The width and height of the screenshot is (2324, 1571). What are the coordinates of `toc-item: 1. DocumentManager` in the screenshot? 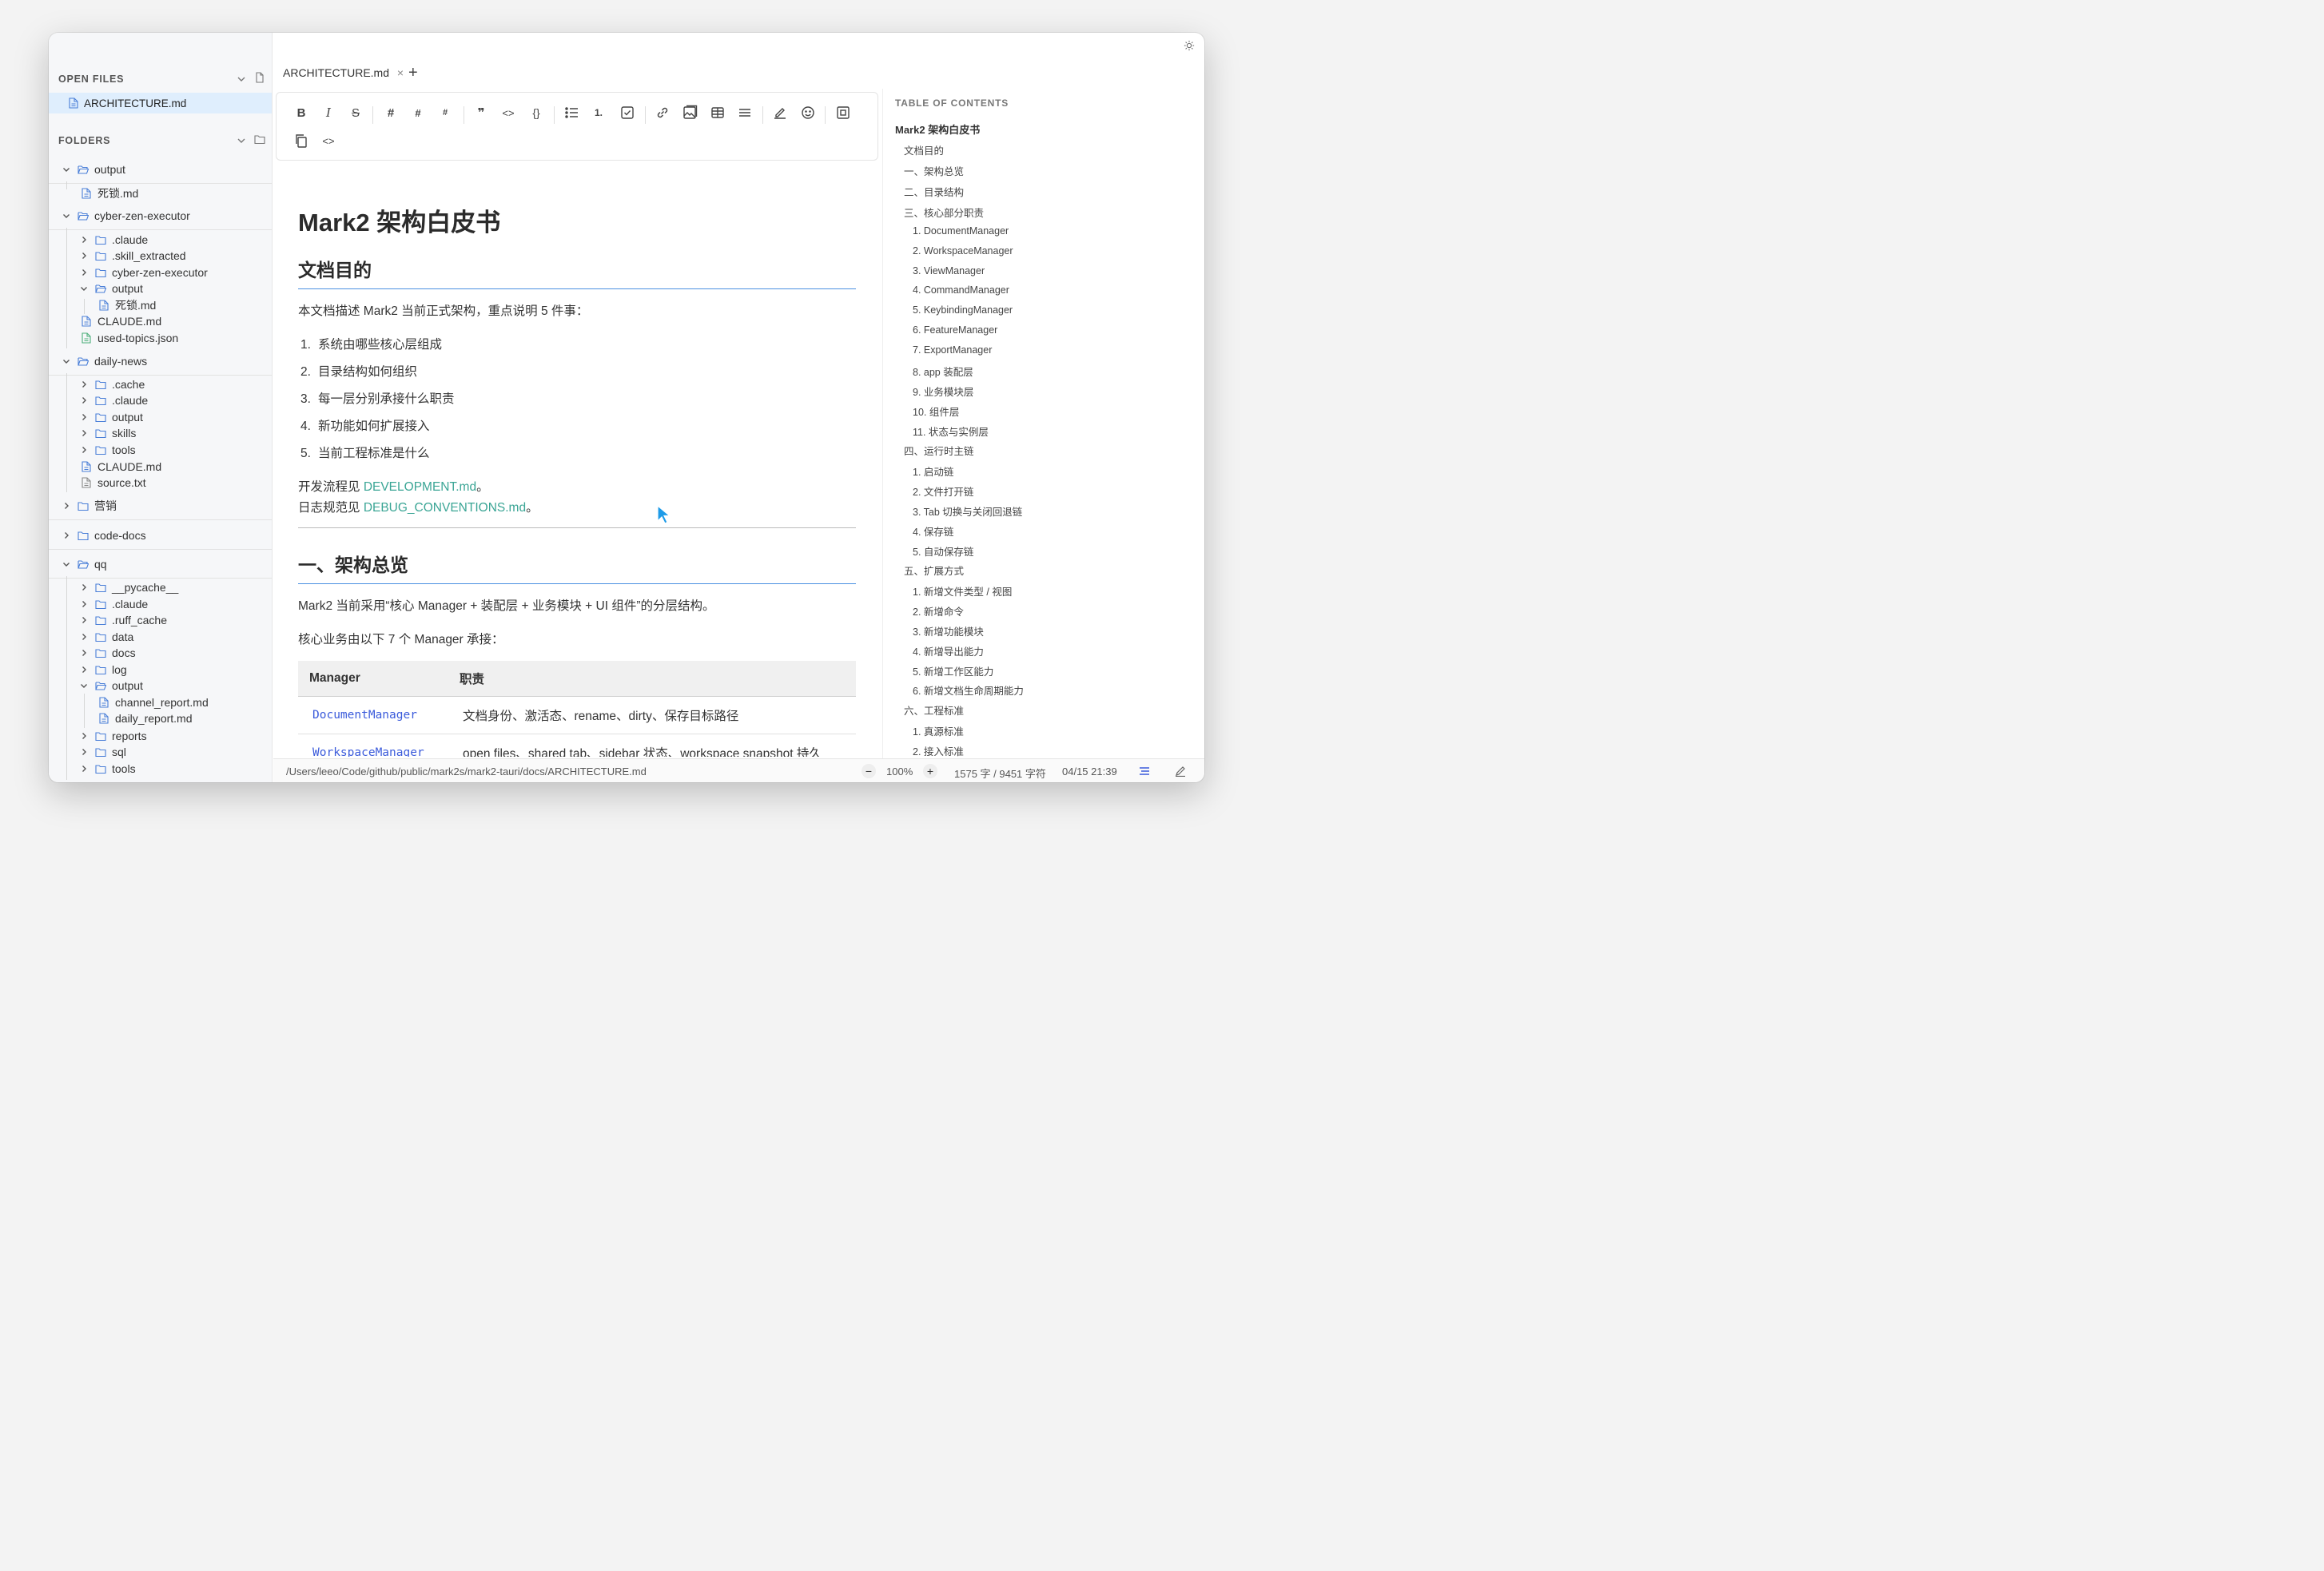 It's located at (961, 231).